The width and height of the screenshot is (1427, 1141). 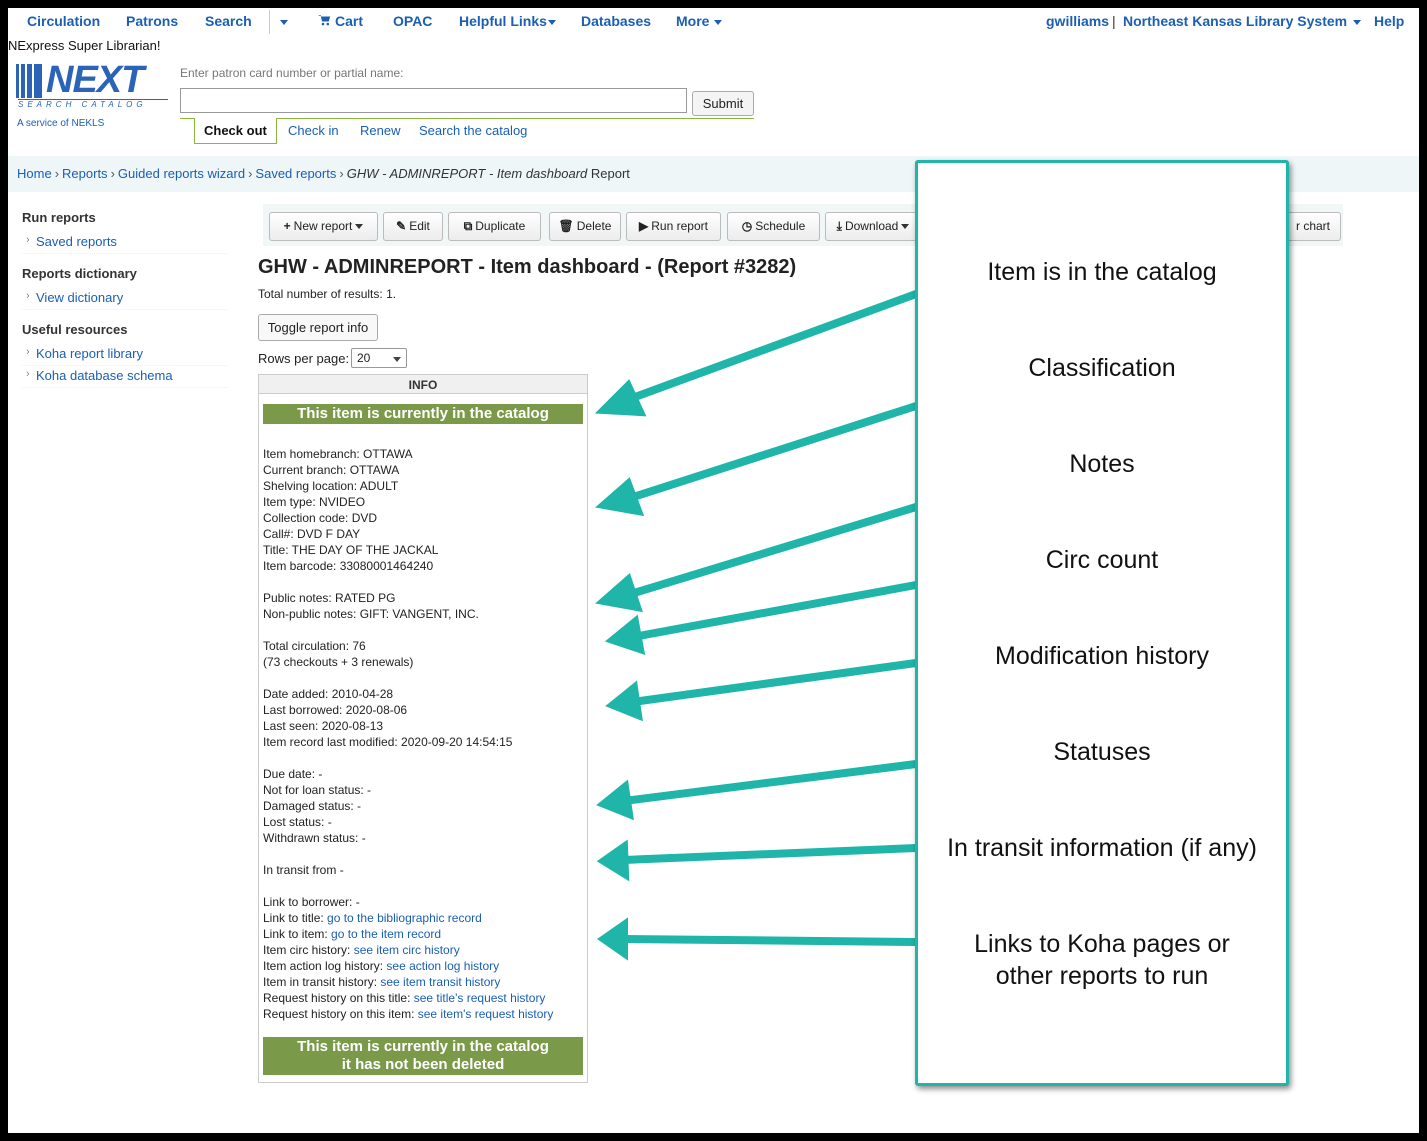 What do you see at coordinates (1102, 464) in the screenshot?
I see `annotation-label: Notes` at bounding box center [1102, 464].